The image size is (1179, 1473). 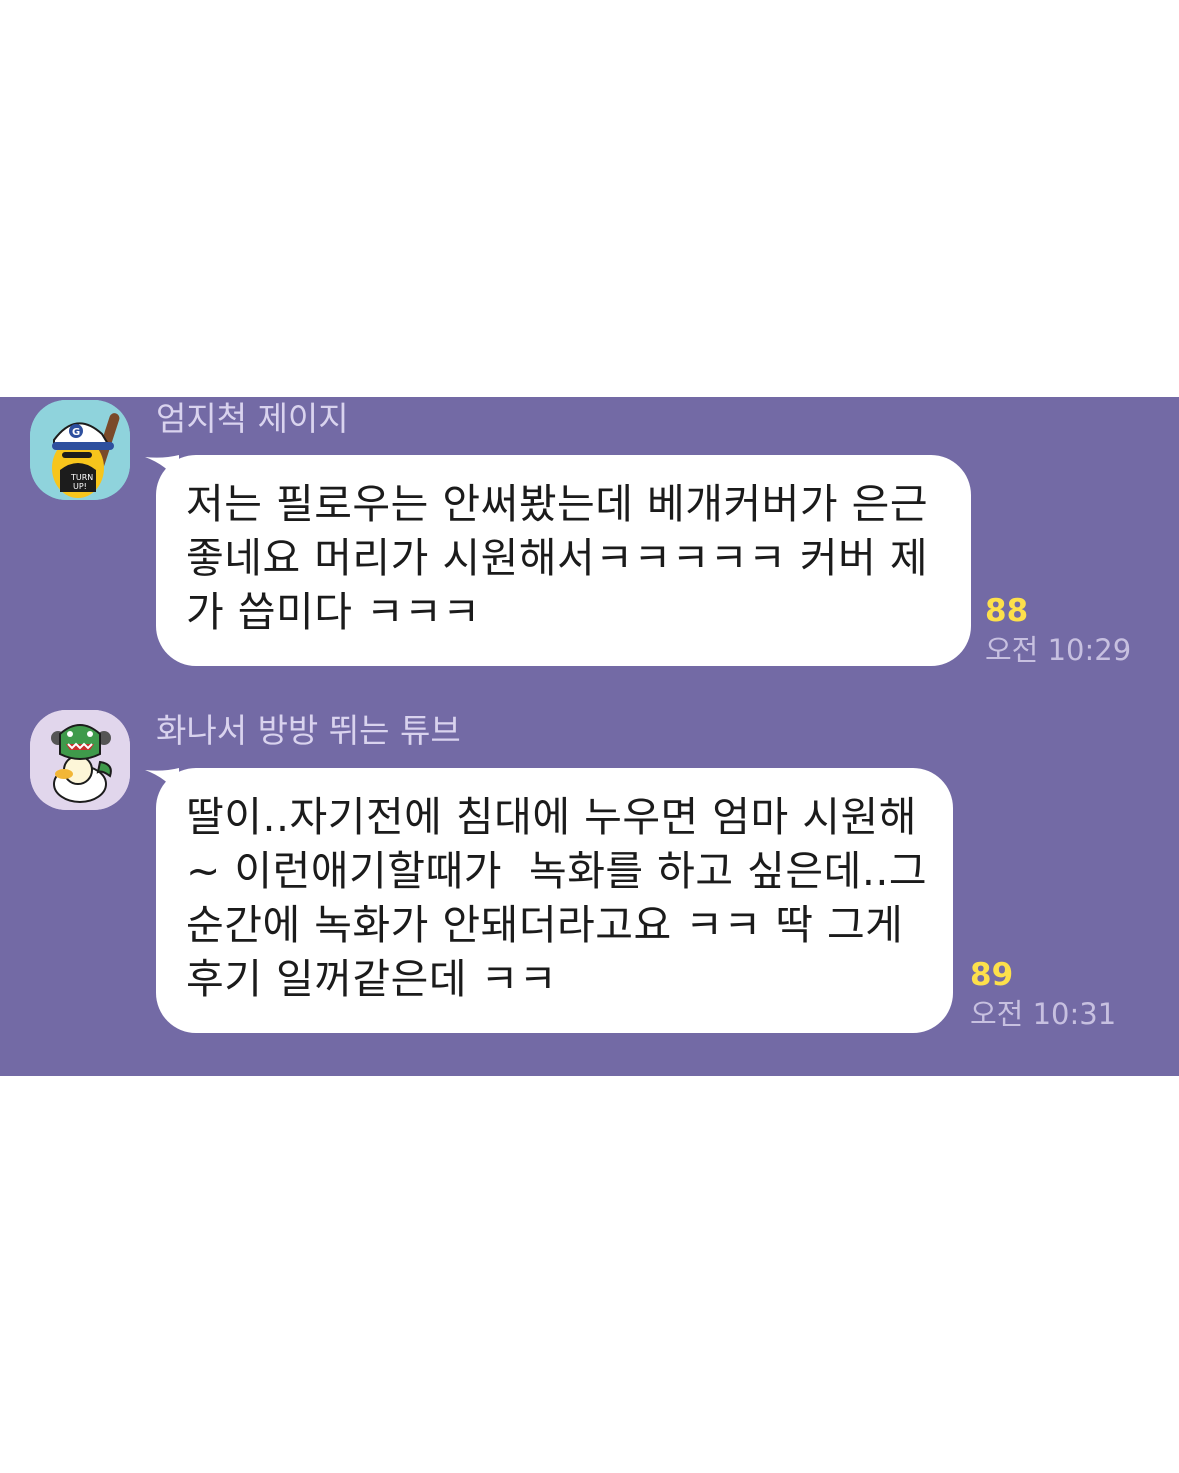 I want to click on jay-g-thumbs-up-avatar-icon: TURN UP! G, so click(x=80, y=450).